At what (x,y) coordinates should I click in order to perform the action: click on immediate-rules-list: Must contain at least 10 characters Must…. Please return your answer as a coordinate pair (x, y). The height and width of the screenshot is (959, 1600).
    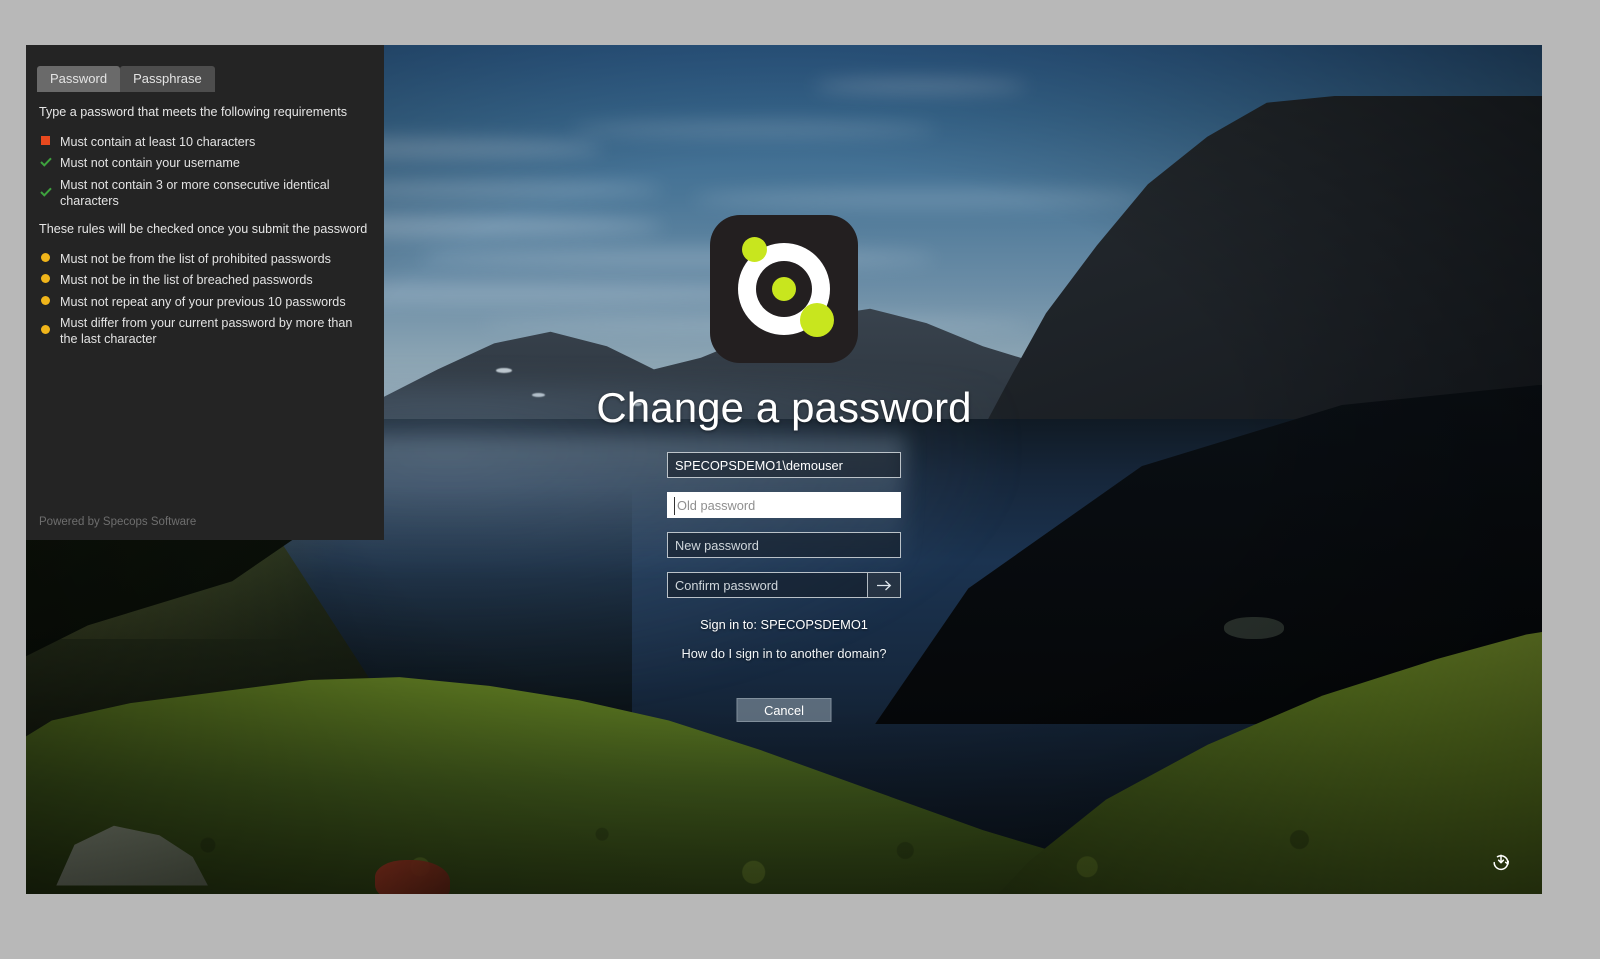
    Looking at the image, I should click on (207, 174).